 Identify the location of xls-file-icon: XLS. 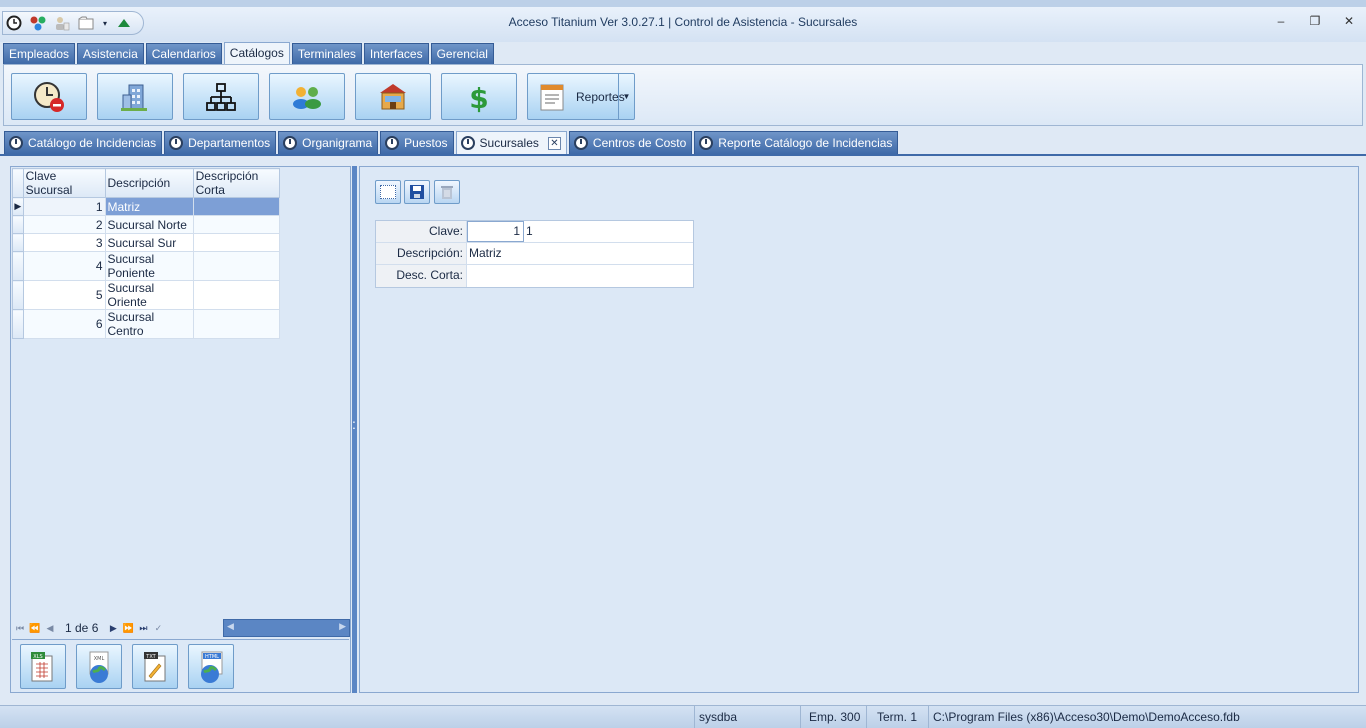
(42, 666).